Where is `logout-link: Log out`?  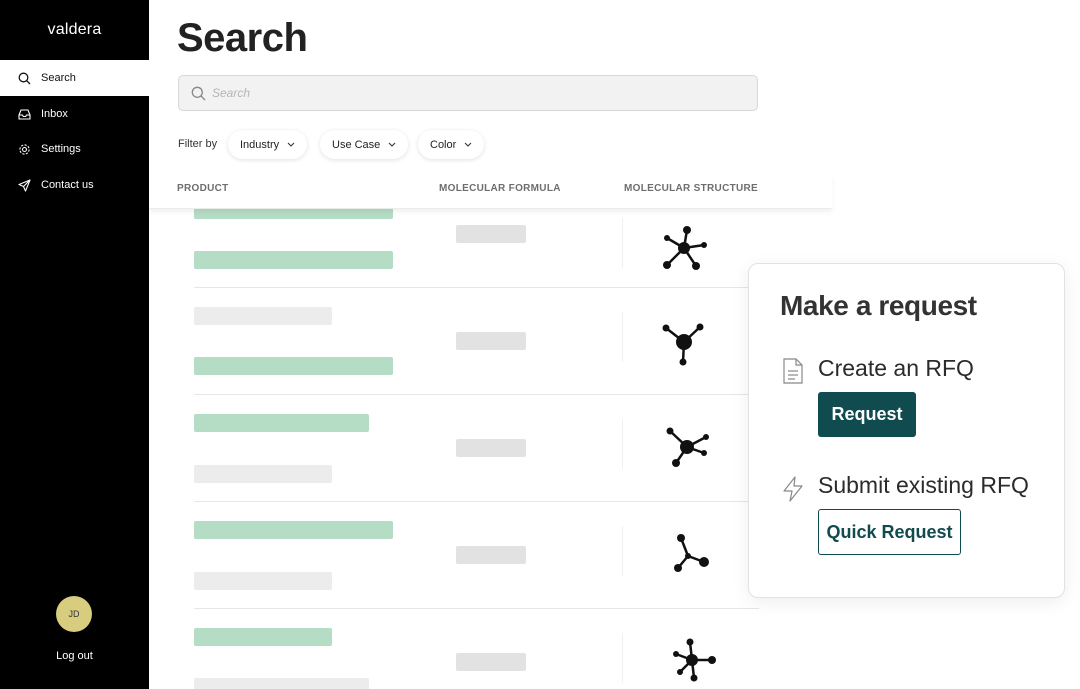 logout-link: Log out is located at coordinates (74, 656).